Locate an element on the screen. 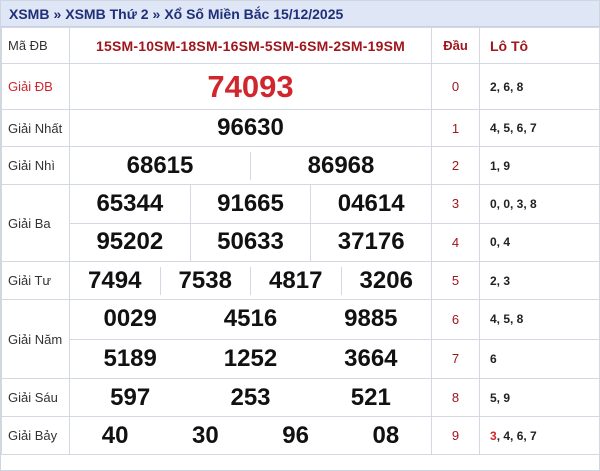 The width and height of the screenshot is (600, 471). prize-label-nhi: Giải Nhì is located at coordinates (35, 165).